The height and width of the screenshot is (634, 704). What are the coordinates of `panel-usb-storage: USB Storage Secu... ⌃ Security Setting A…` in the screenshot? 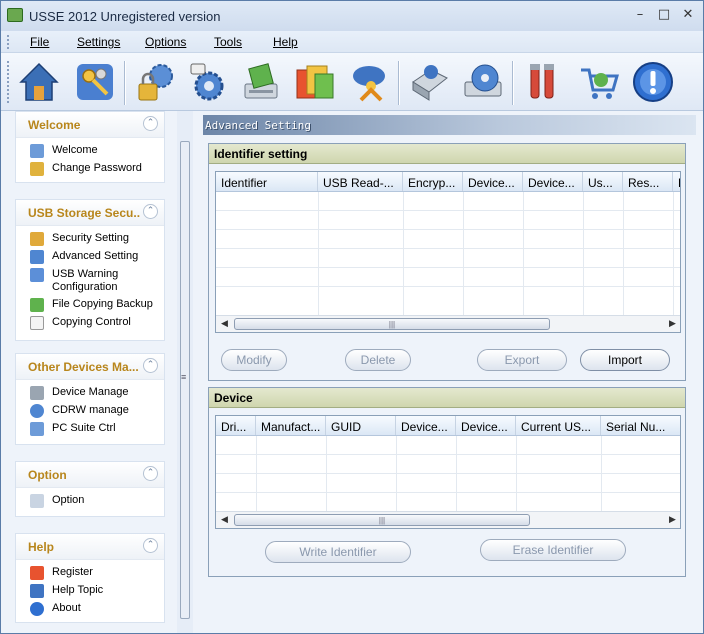 It's located at (90, 270).